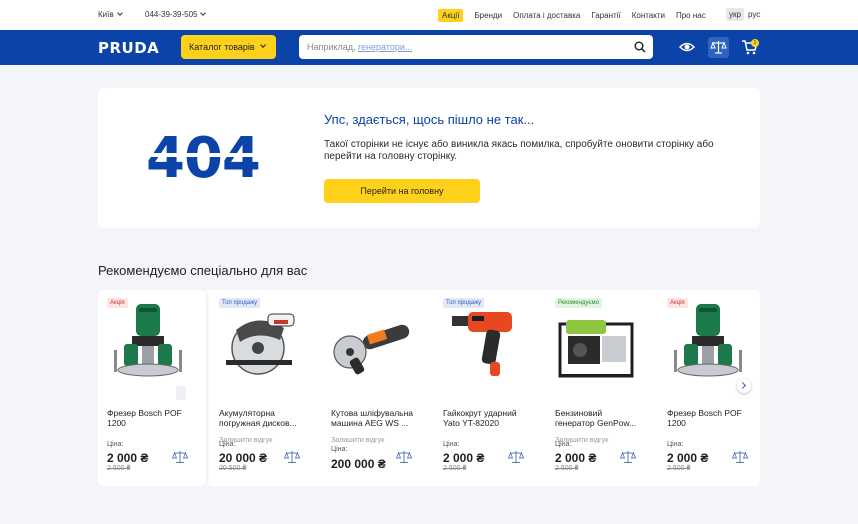 The image size is (858, 524). I want to click on error-code-stripe, so click(201, 155).